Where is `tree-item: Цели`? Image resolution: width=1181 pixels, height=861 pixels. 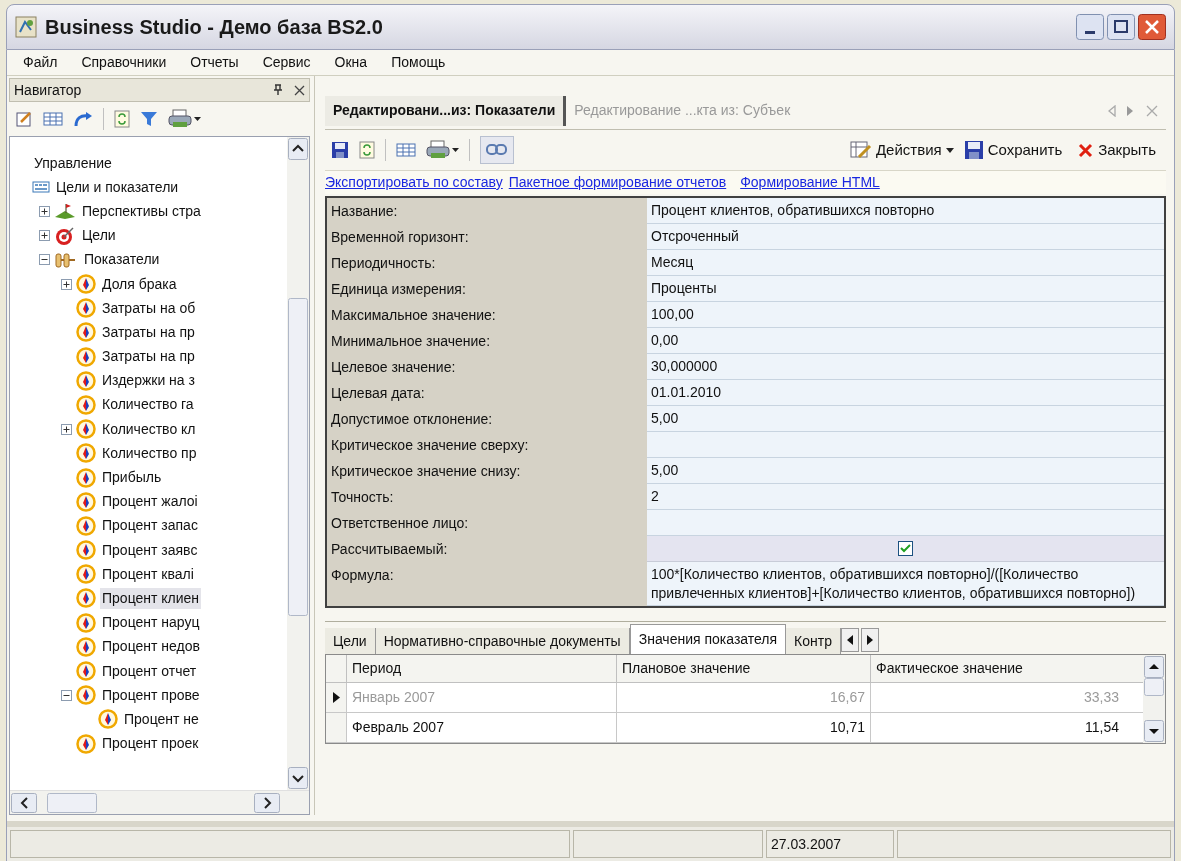
tree-item: Цели is located at coordinates (99, 236).